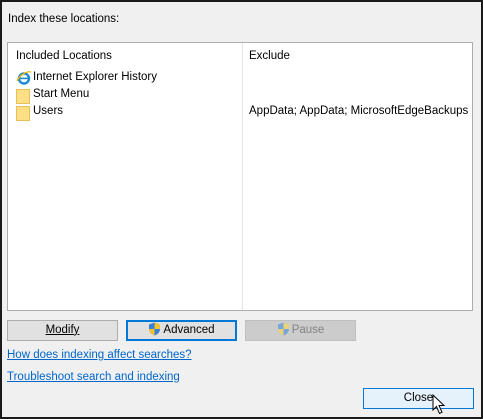 This screenshot has width=483, height=419. I want to click on modify-button-label: Modify, so click(62, 330).